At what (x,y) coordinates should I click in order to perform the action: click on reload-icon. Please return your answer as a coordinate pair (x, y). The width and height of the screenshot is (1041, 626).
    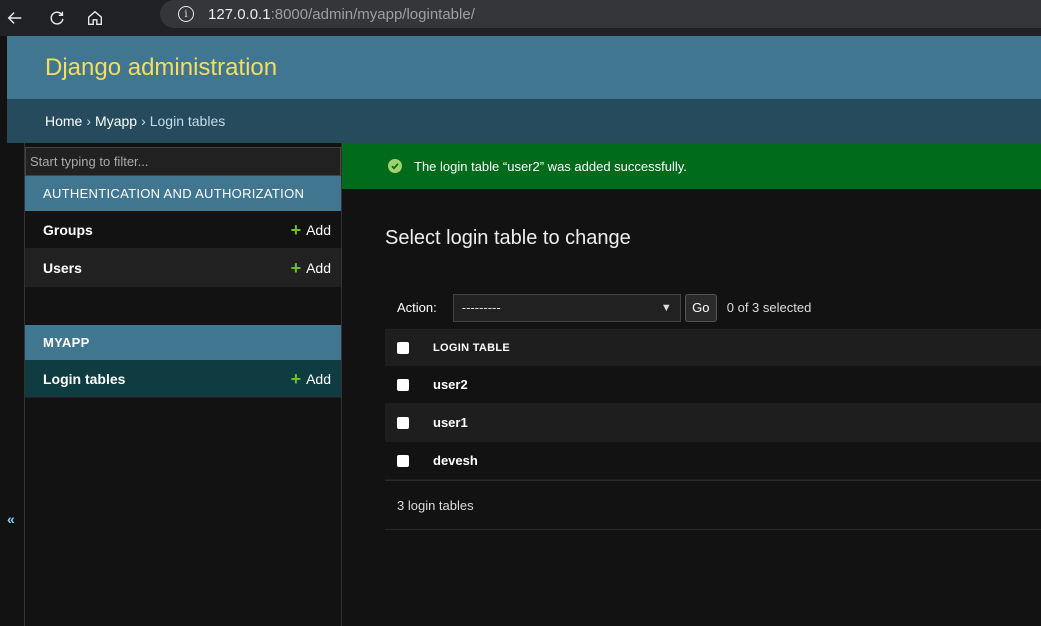
    Looking at the image, I should click on (57, 18).